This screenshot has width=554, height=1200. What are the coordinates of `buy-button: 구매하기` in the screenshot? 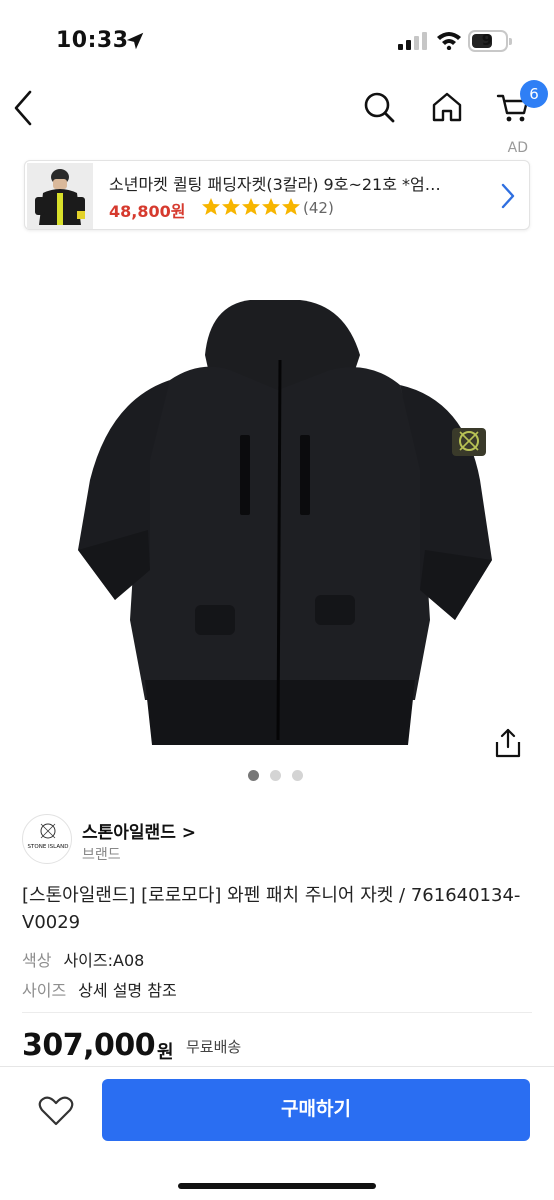 It's located at (316, 1110).